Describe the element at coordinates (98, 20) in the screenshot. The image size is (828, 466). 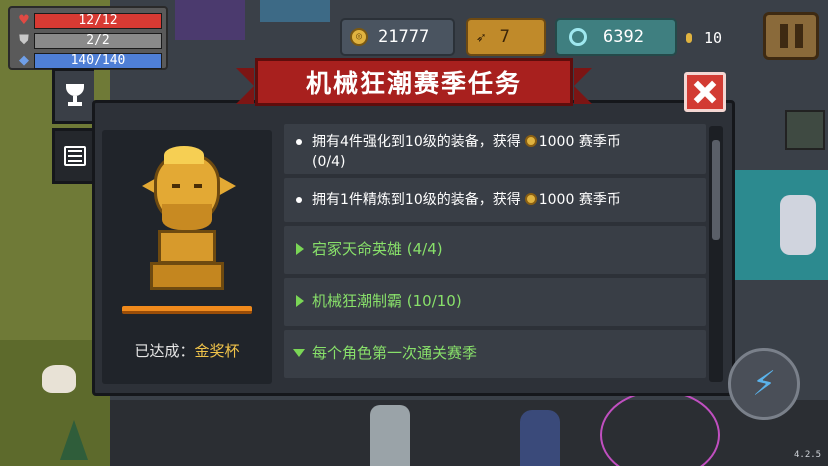
I see `hp-bar: 12/12` at that location.